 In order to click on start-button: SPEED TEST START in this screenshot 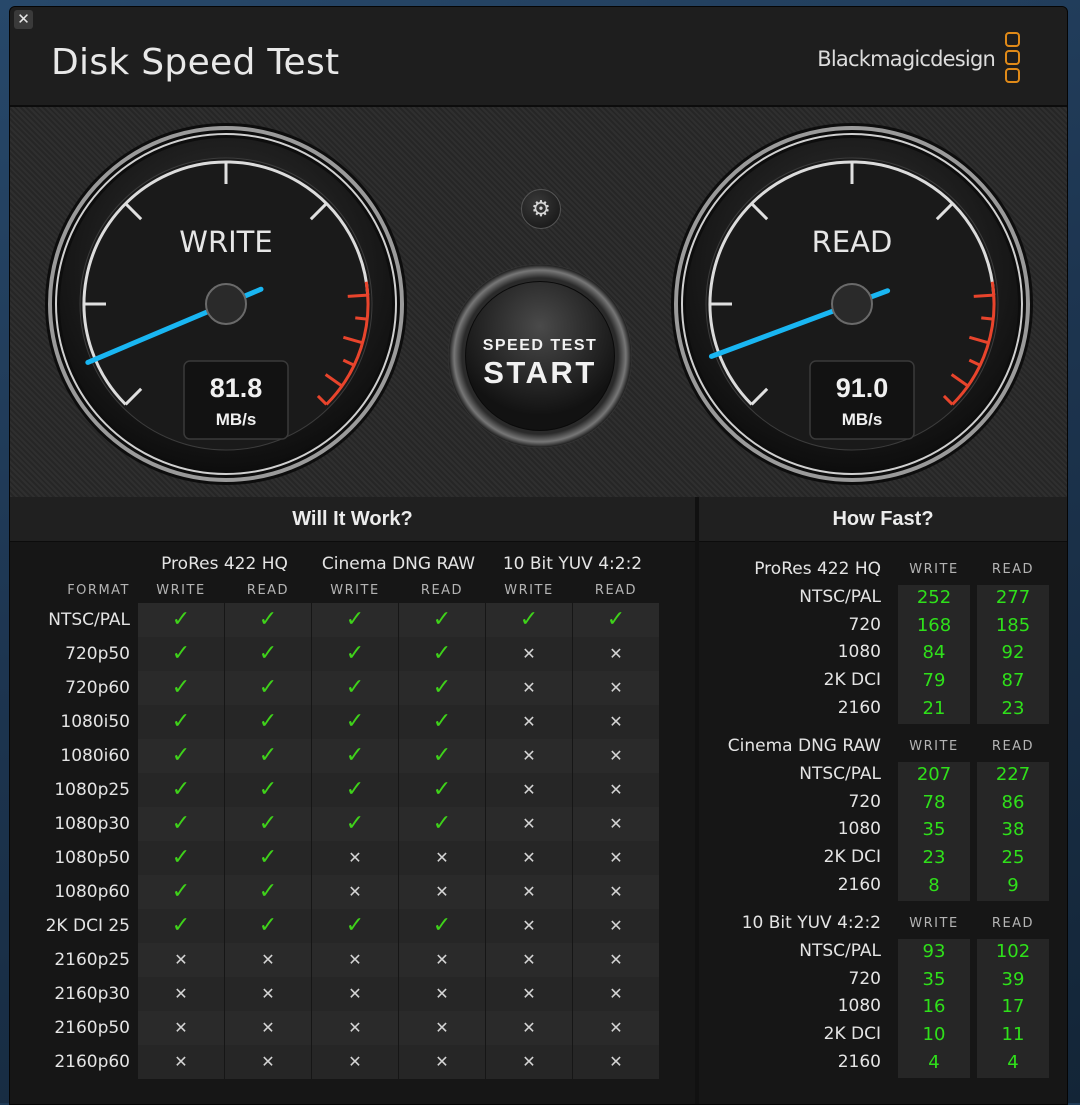, I will do `click(540, 356)`.